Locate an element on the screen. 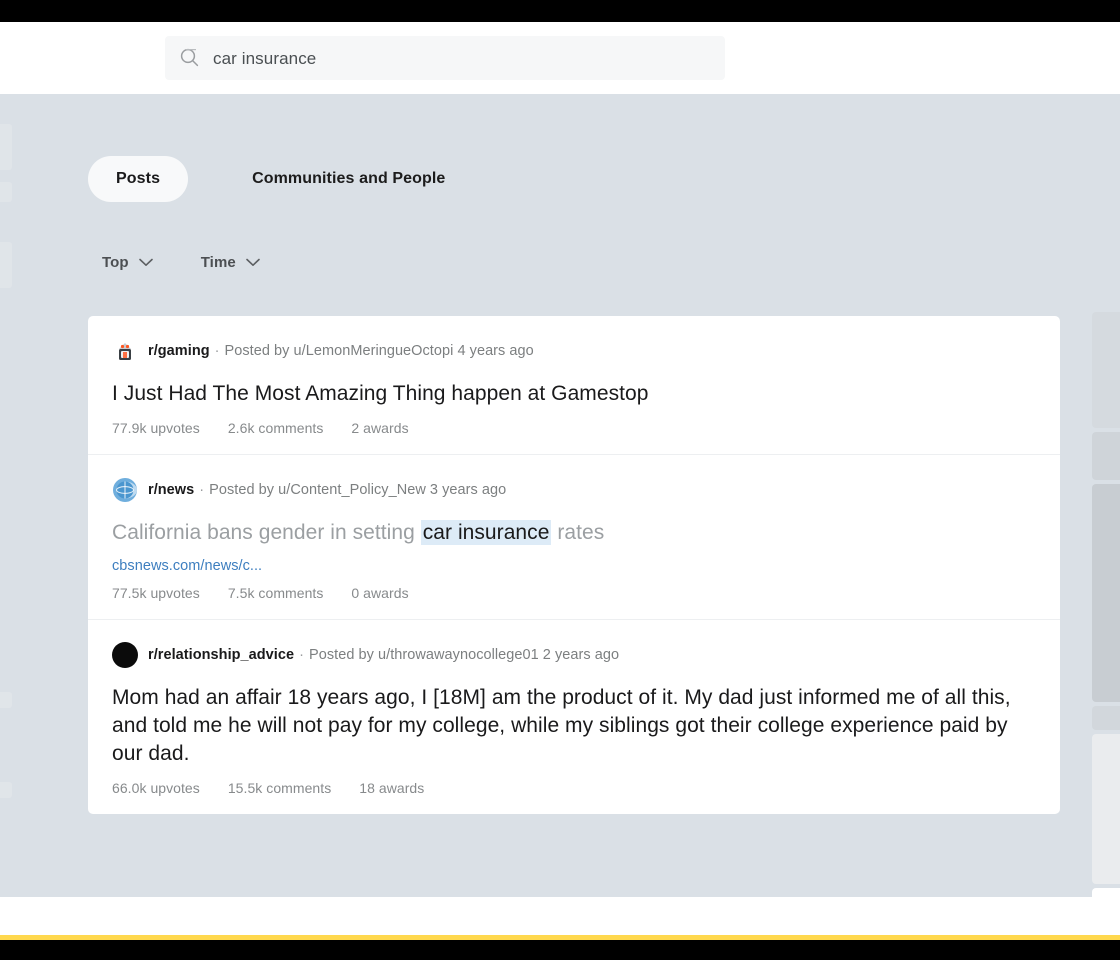  post-comments: 2.6k comments is located at coordinates (275, 427).